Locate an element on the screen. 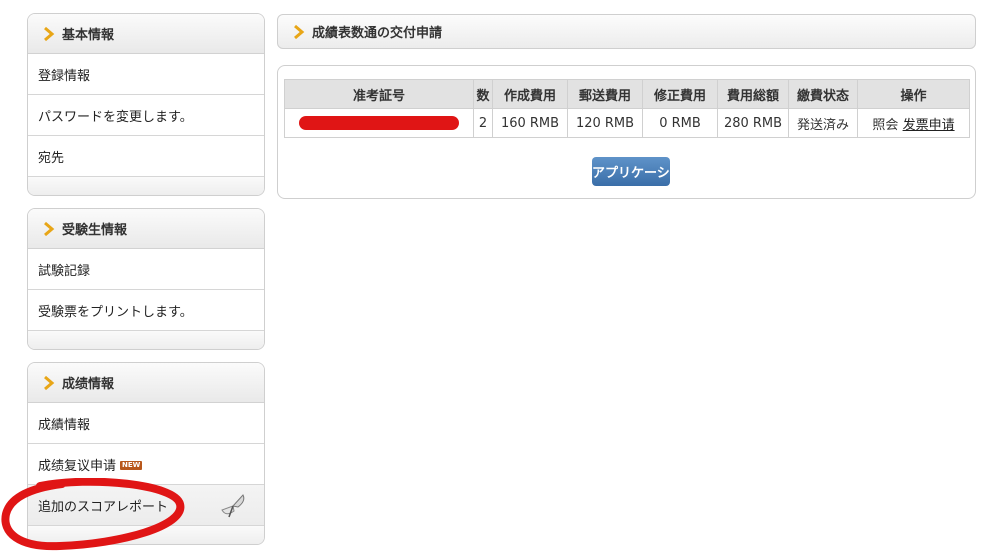 This screenshot has width=1001, height=554. payment-status-cell: 発送済み is located at coordinates (823, 123).